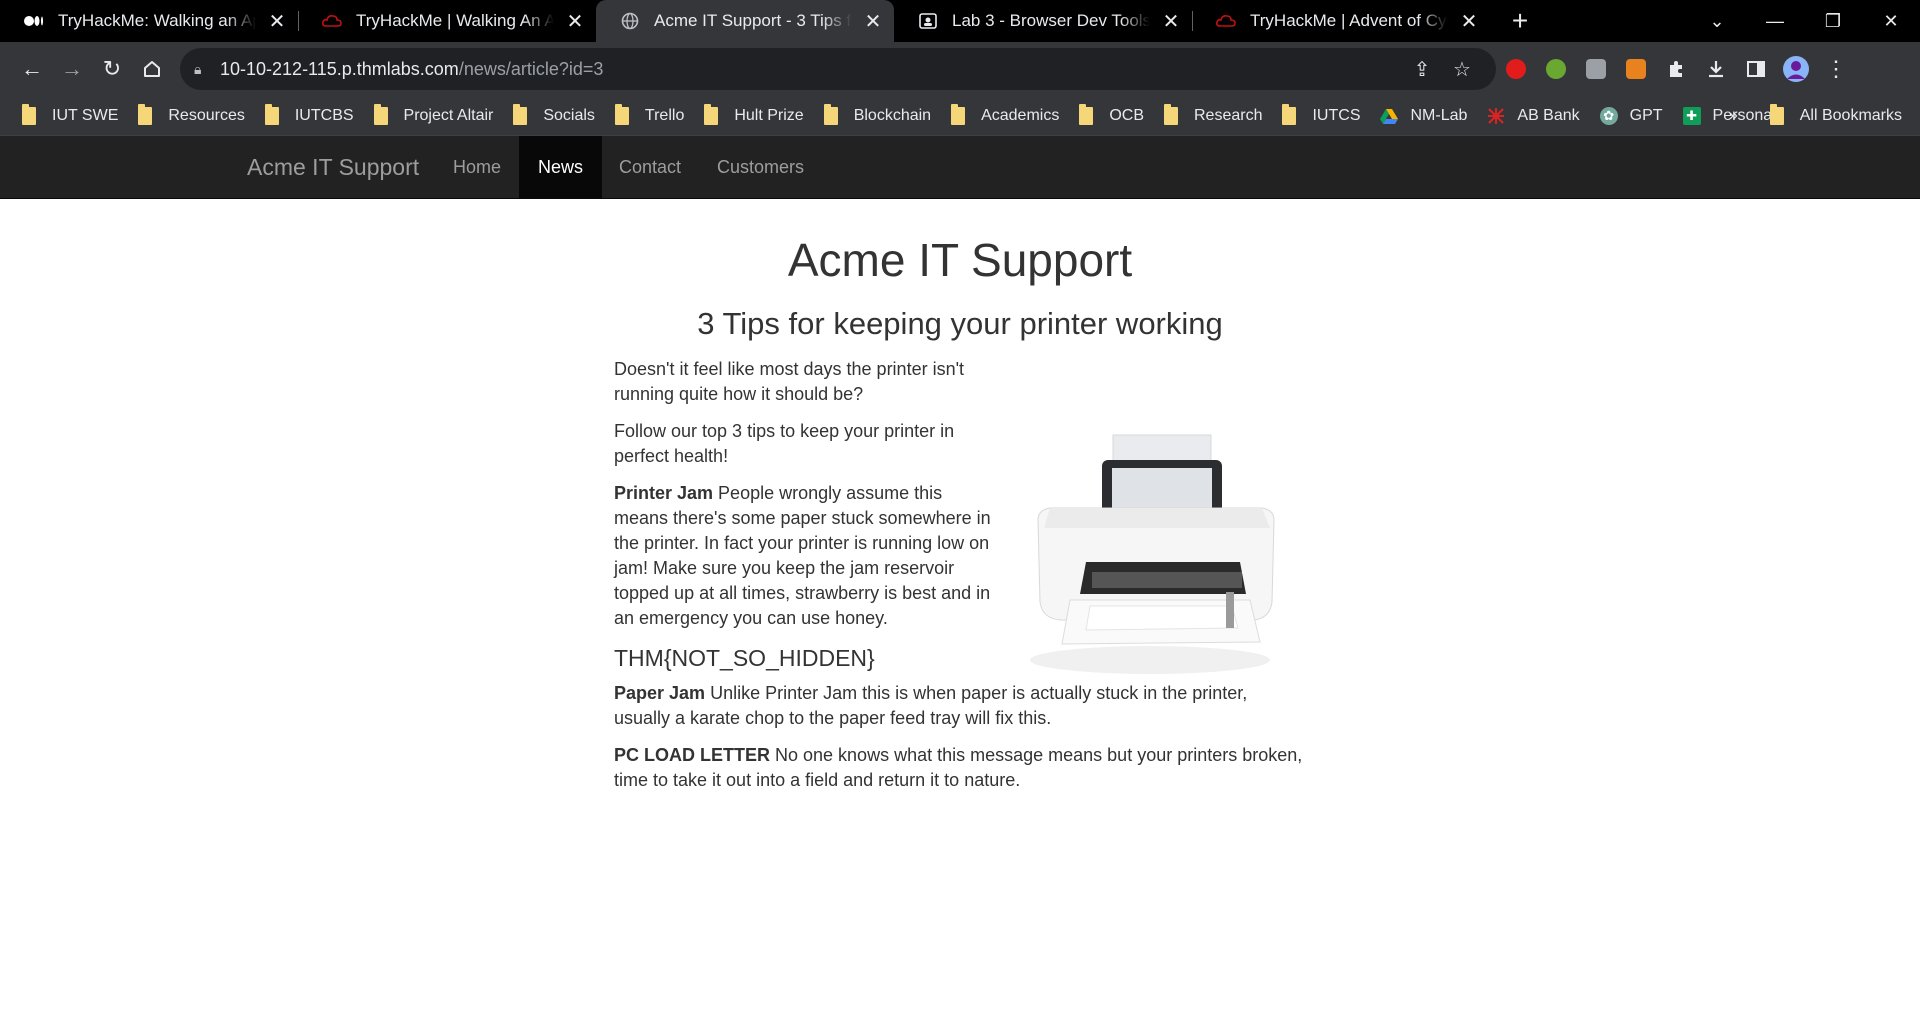 This screenshot has height=1015, width=1920. Describe the element at coordinates (70, 116) in the screenshot. I see `bookmark-iut-swe: IUT SWE` at that location.